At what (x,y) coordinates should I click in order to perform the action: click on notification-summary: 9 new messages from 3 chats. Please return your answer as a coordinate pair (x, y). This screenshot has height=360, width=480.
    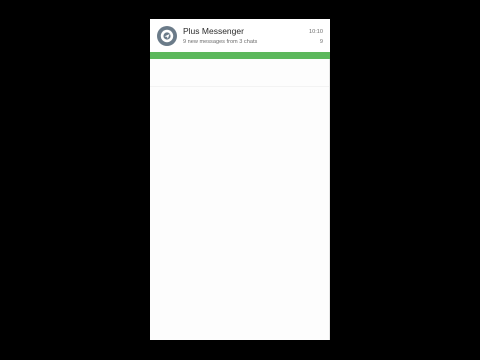
    Looking at the image, I should click on (220, 42).